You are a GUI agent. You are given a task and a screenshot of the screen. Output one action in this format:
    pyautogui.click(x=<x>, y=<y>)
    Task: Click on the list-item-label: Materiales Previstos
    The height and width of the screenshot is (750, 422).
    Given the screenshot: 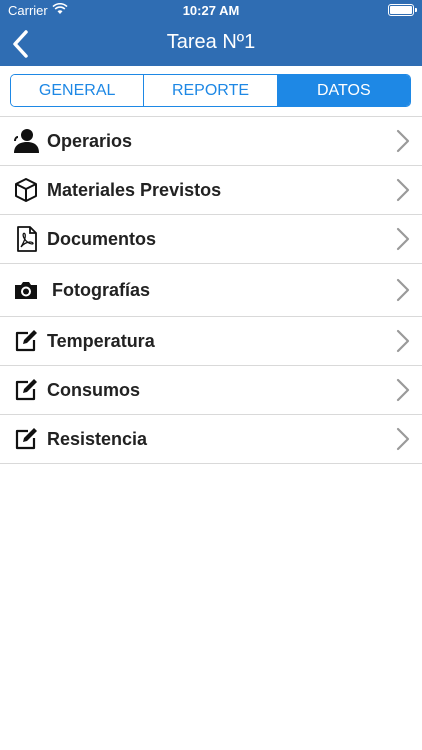 What is the action you would take?
    pyautogui.click(x=134, y=189)
    